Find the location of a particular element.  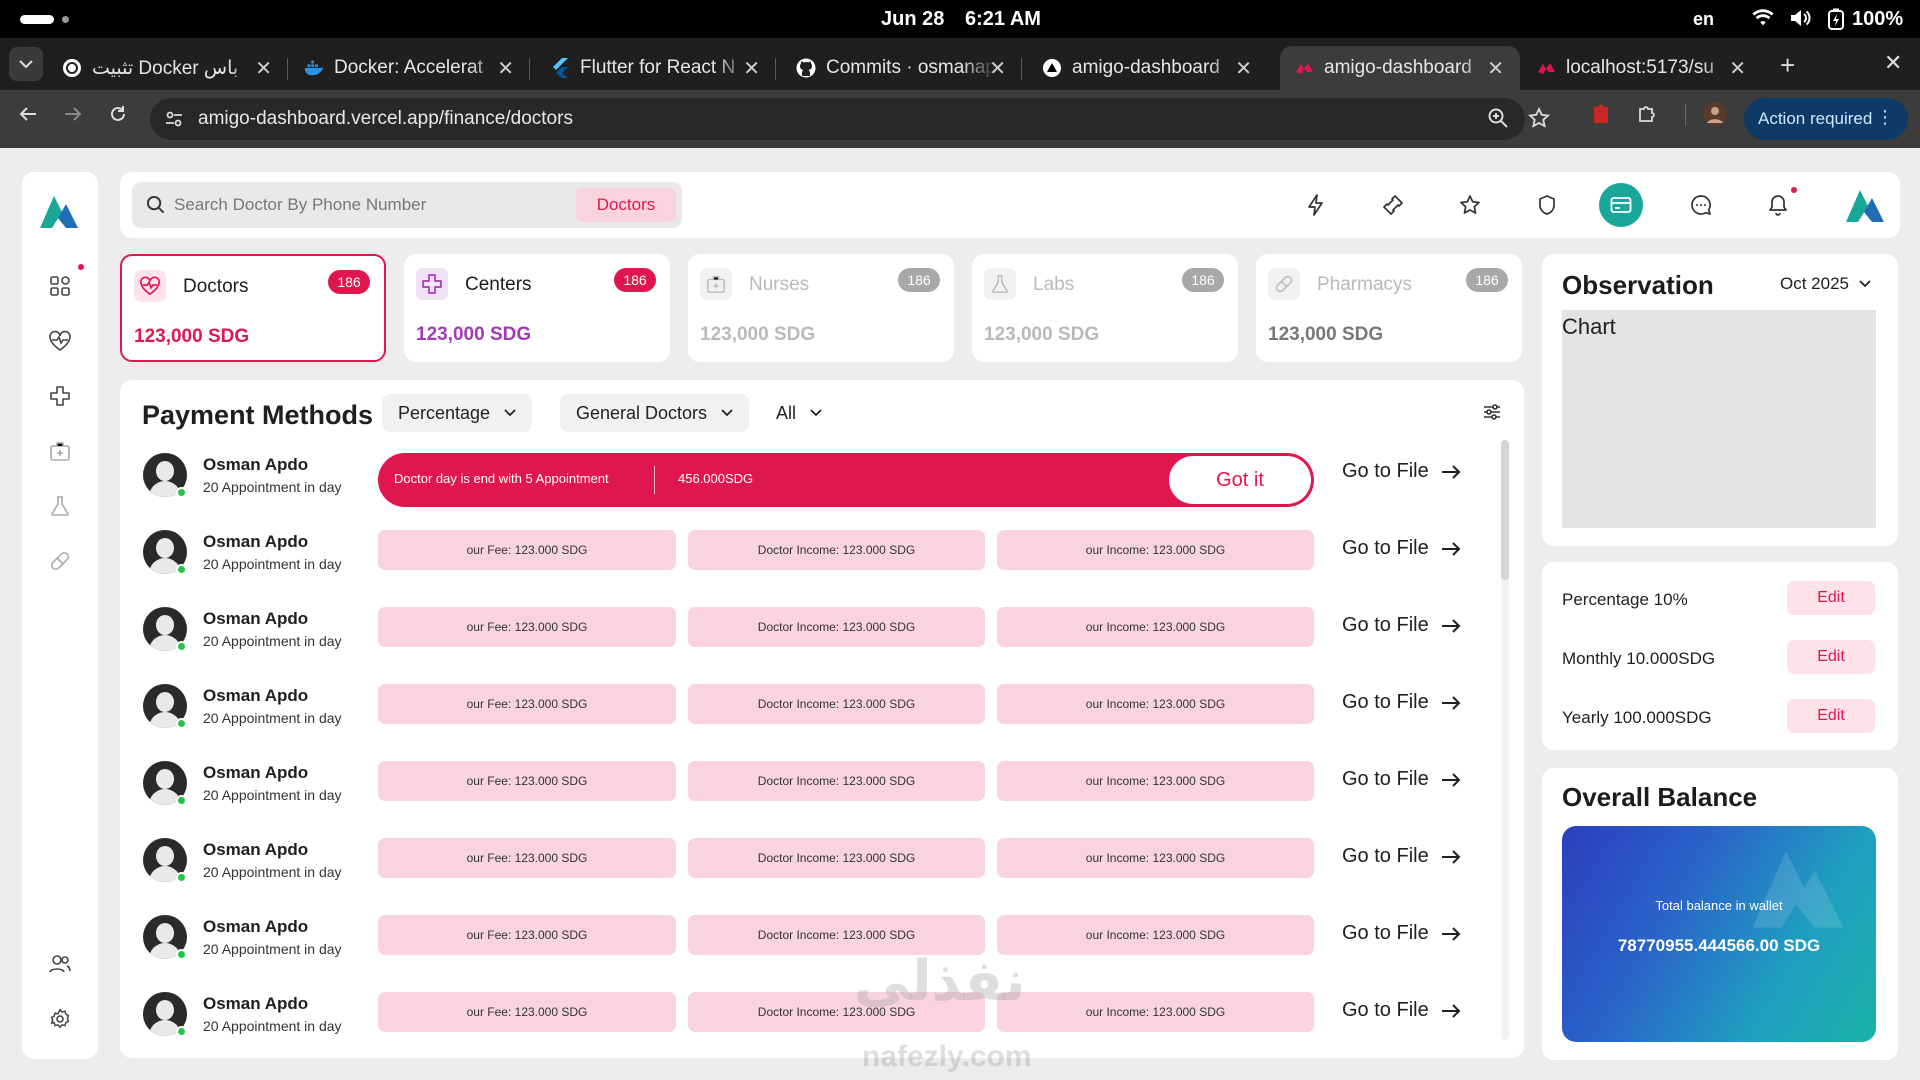

monthly-setting: Monthly 10.000SDG is located at coordinates (1639, 658).